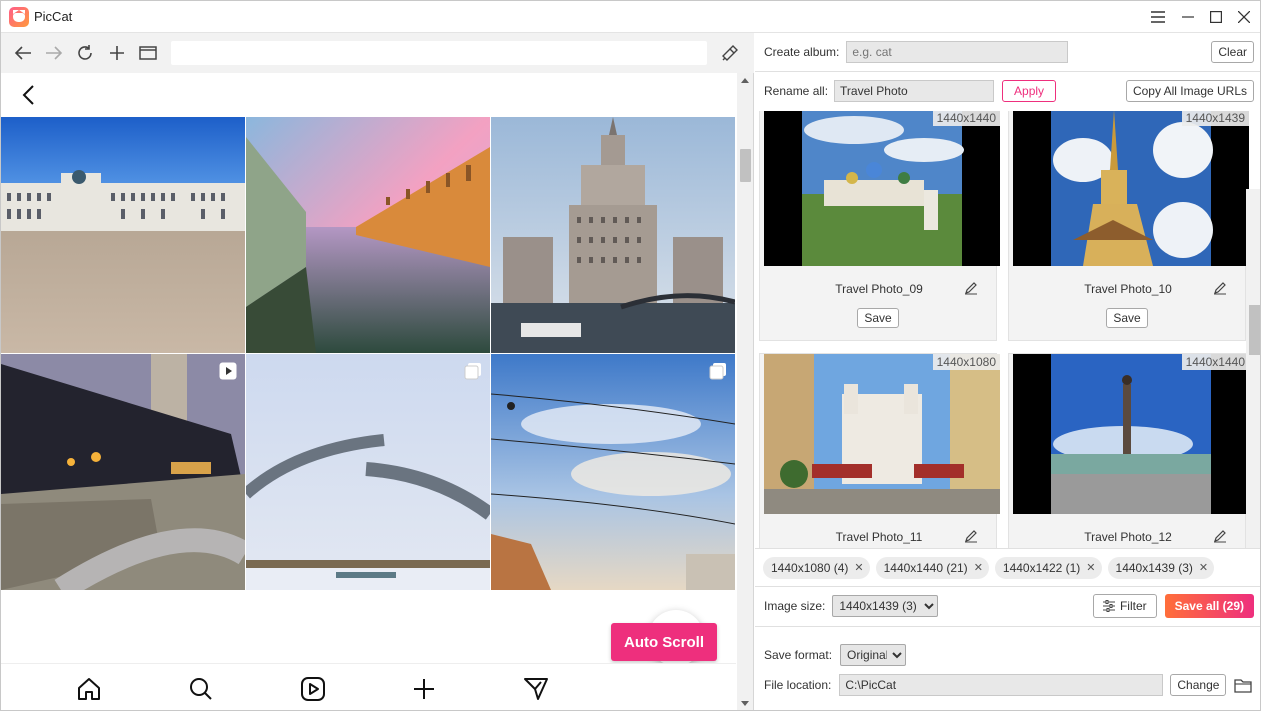 The image size is (1261, 711). I want to click on filter-button: Filter, so click(1124, 606).